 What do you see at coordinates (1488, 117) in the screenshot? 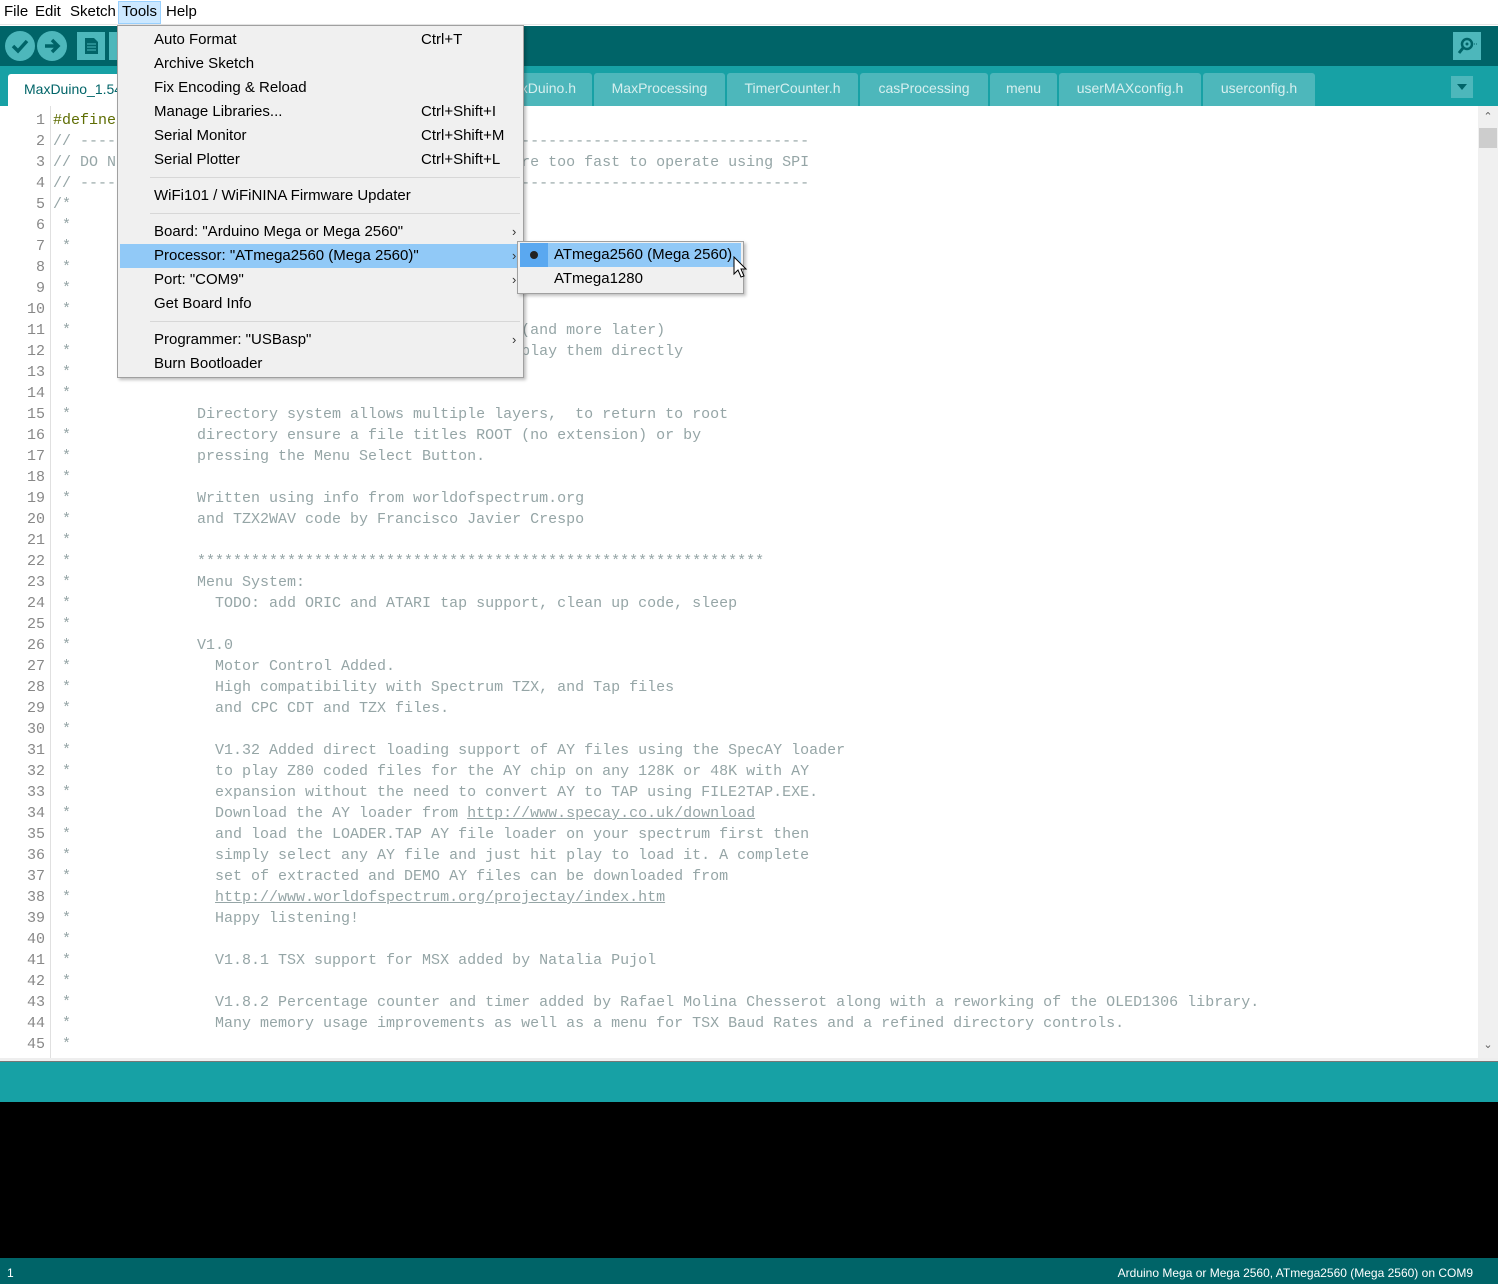
I see `scroll-up-icon: ⌃` at bounding box center [1488, 117].